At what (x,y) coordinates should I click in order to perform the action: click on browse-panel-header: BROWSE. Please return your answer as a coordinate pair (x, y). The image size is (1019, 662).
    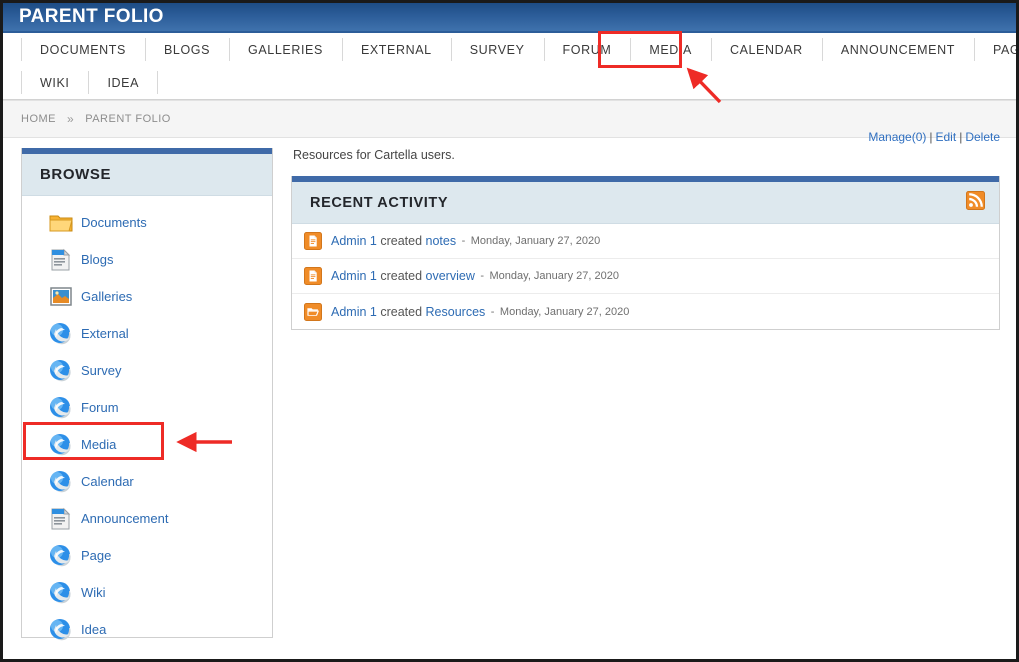
    Looking at the image, I should click on (147, 175).